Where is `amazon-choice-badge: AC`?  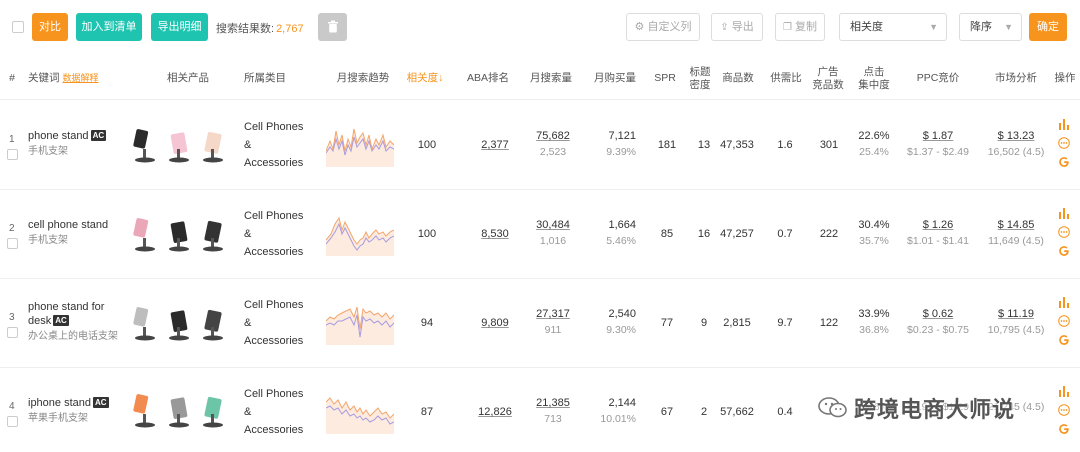
amazon-choice-badge: AC is located at coordinates (61, 320).